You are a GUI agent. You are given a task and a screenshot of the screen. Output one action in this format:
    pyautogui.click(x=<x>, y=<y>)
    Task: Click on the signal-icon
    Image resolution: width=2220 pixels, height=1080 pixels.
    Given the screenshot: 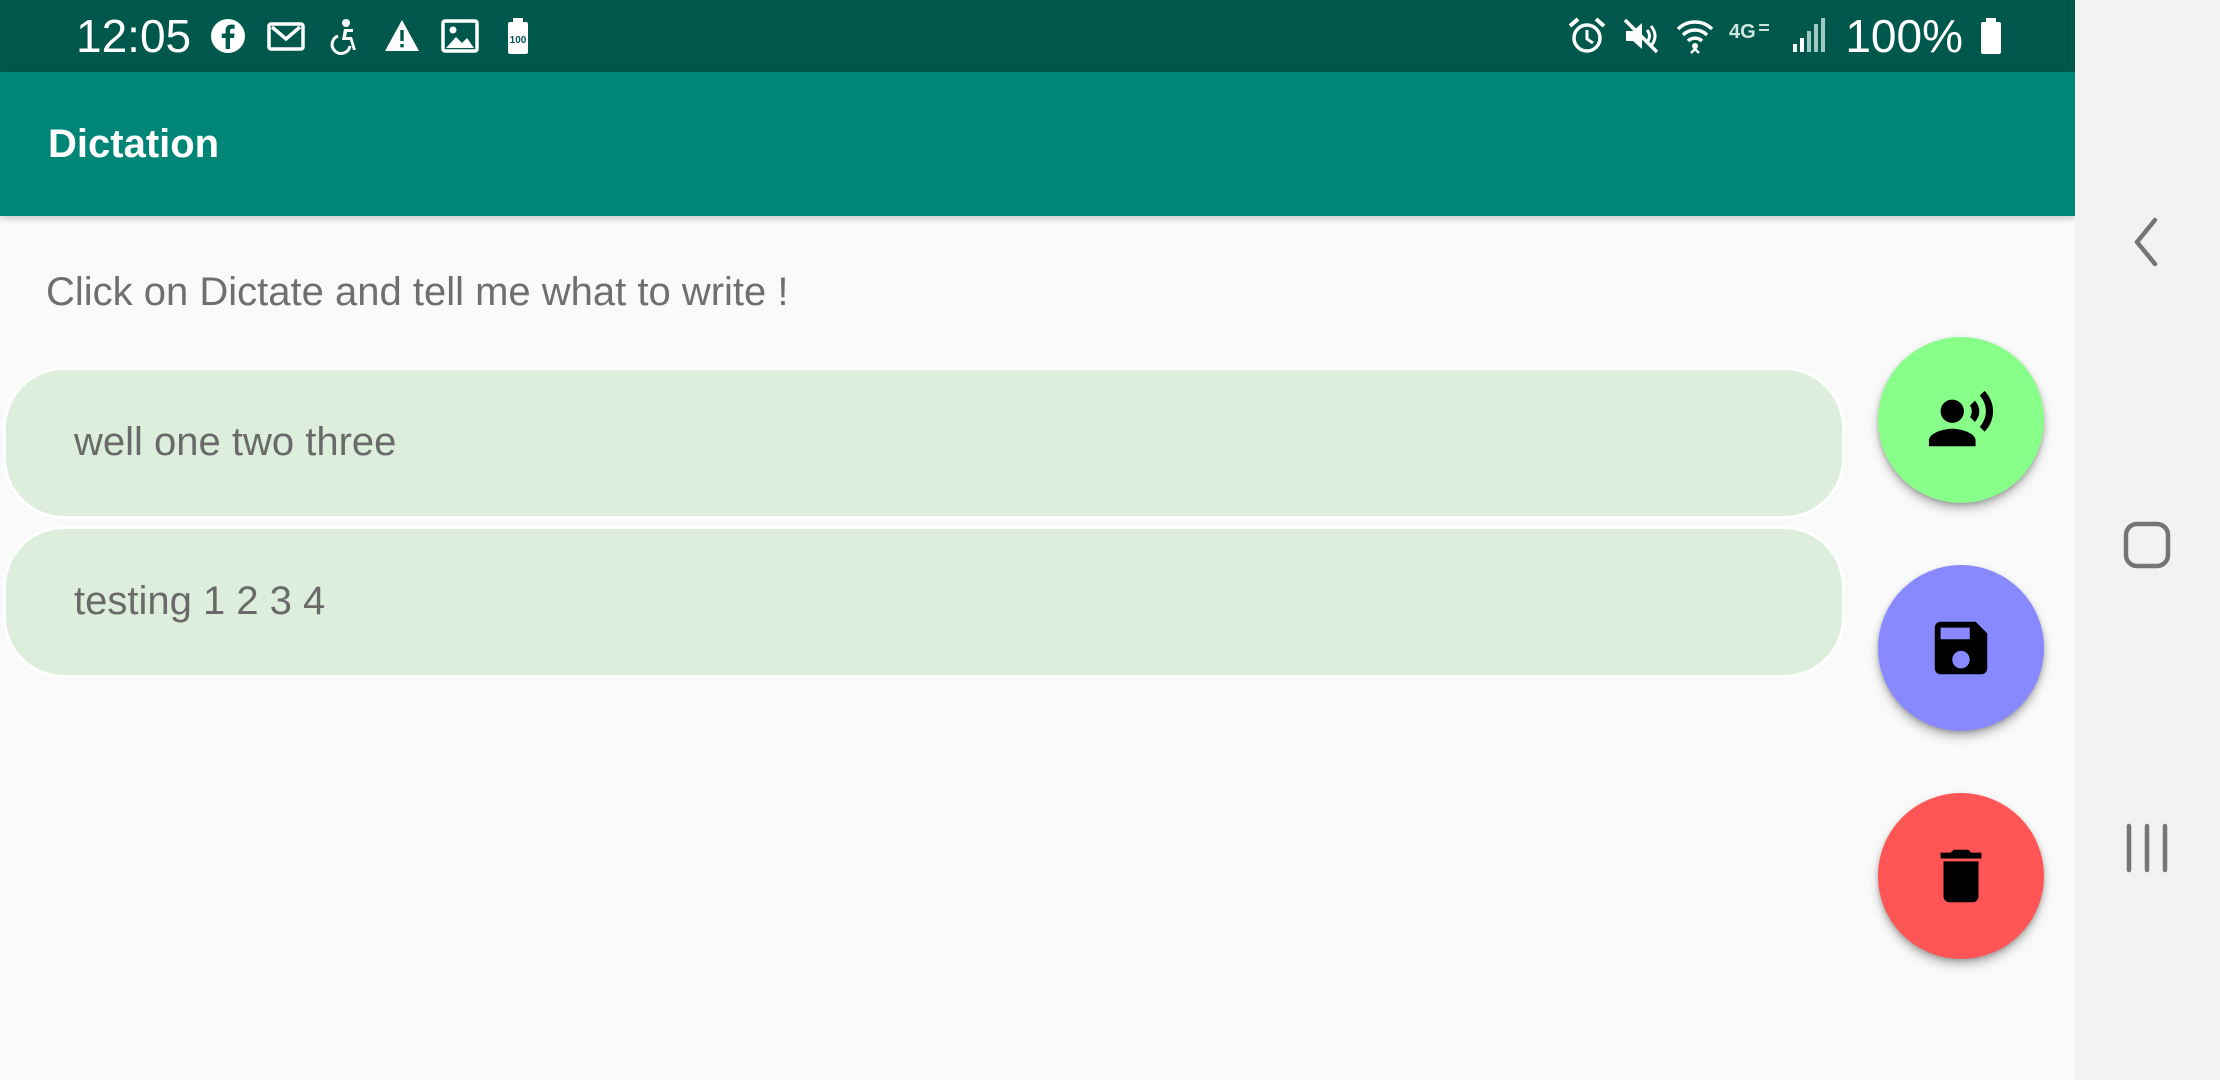 What is the action you would take?
    pyautogui.click(x=1807, y=36)
    